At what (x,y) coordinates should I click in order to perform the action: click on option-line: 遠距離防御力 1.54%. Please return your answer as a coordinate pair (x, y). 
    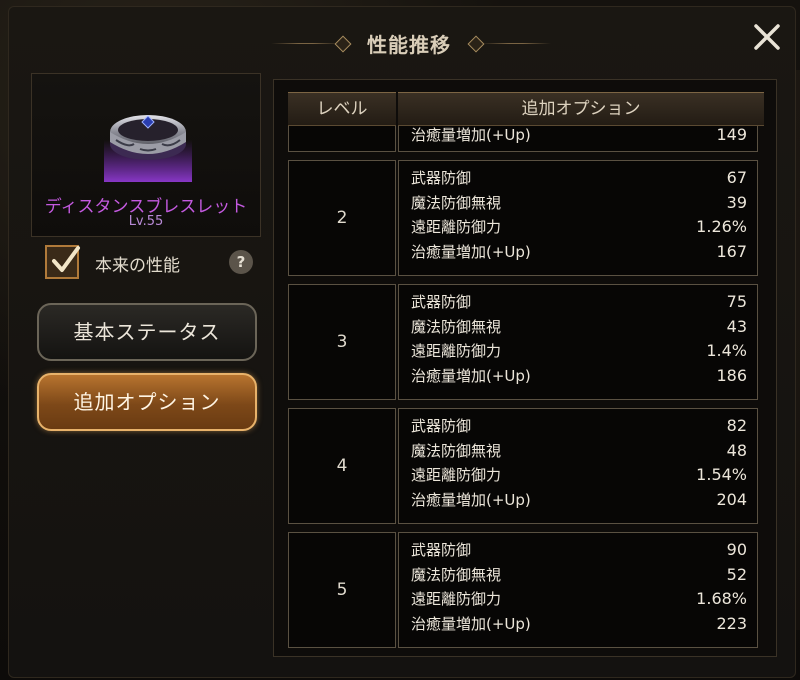
    Looking at the image, I should click on (579, 475).